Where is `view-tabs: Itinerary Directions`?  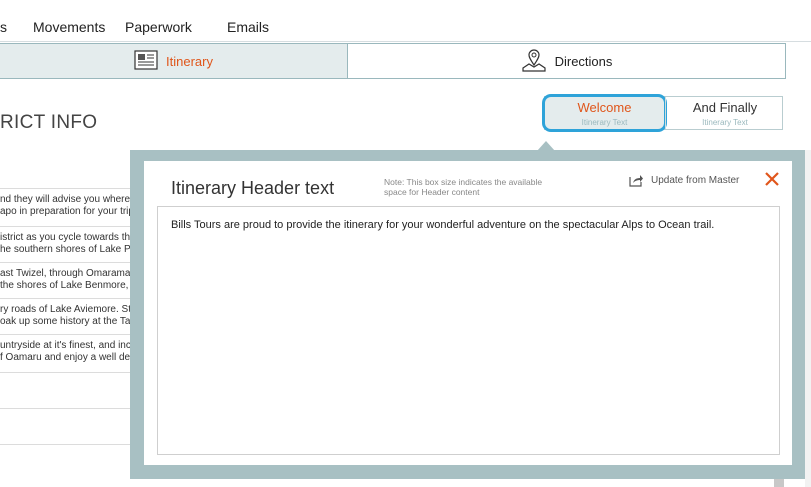 view-tabs: Itinerary Directions is located at coordinates (393, 61).